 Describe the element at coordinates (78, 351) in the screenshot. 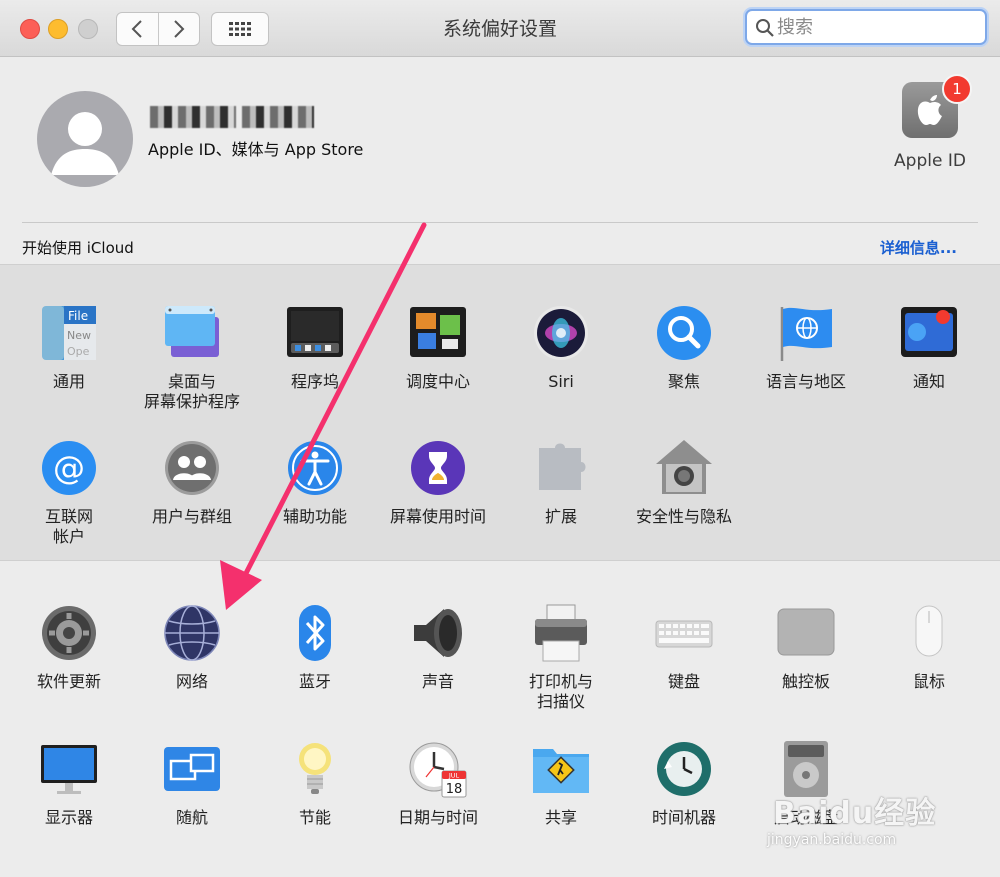

I see `svg-text: Ope` at that location.